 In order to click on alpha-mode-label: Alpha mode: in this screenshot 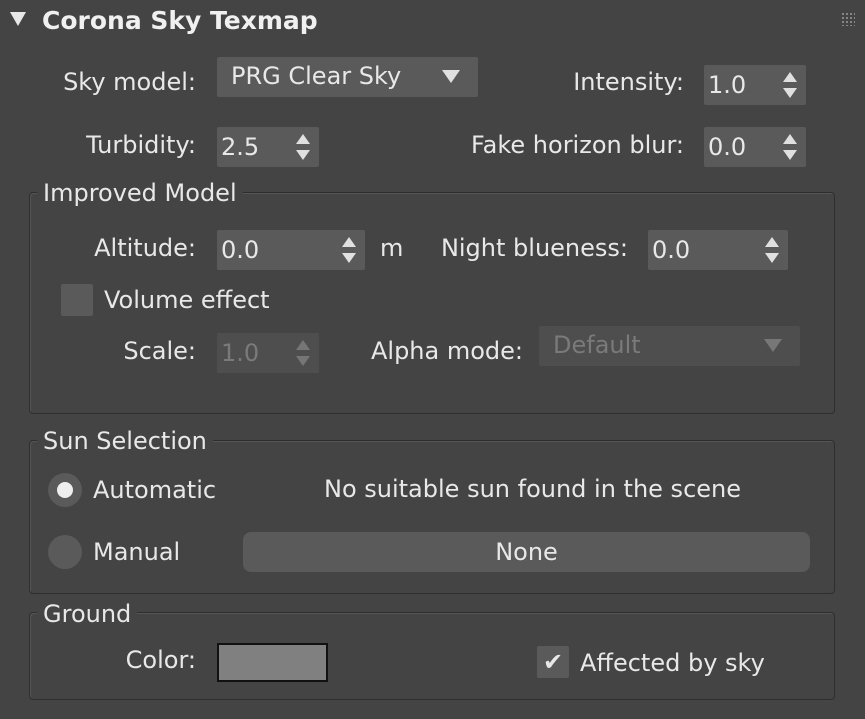, I will do `click(446, 351)`.